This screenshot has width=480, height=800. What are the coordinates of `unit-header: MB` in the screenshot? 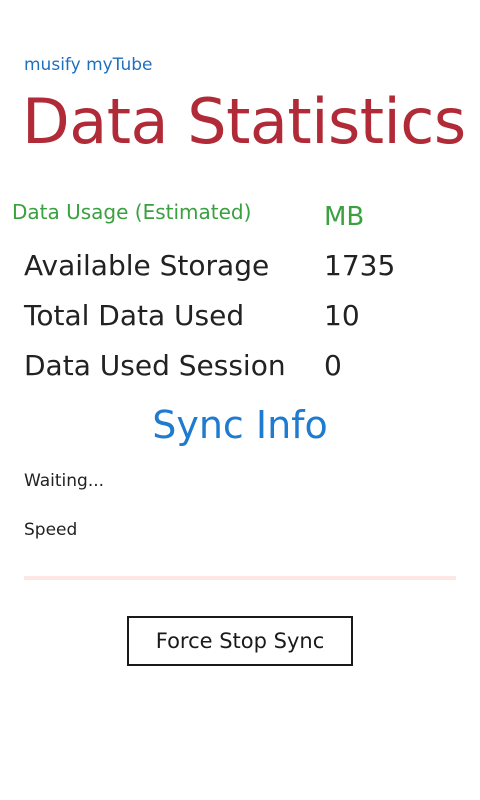 It's located at (344, 217).